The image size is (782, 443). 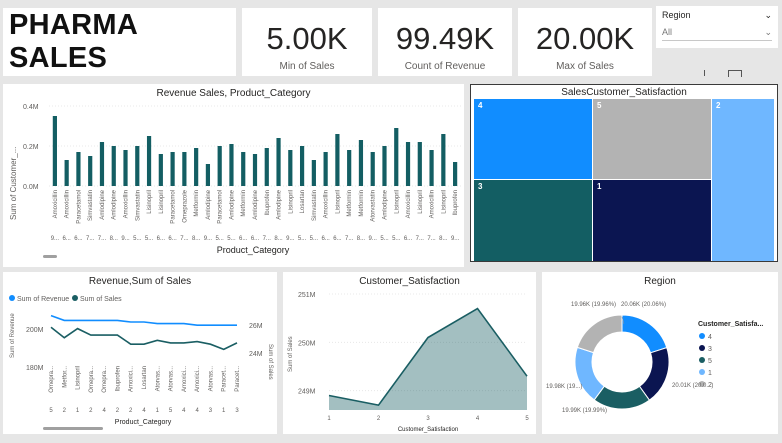 What do you see at coordinates (428, 430) in the screenshot?
I see `area-x-axis-label: Customer_Satisfaction` at bounding box center [428, 430].